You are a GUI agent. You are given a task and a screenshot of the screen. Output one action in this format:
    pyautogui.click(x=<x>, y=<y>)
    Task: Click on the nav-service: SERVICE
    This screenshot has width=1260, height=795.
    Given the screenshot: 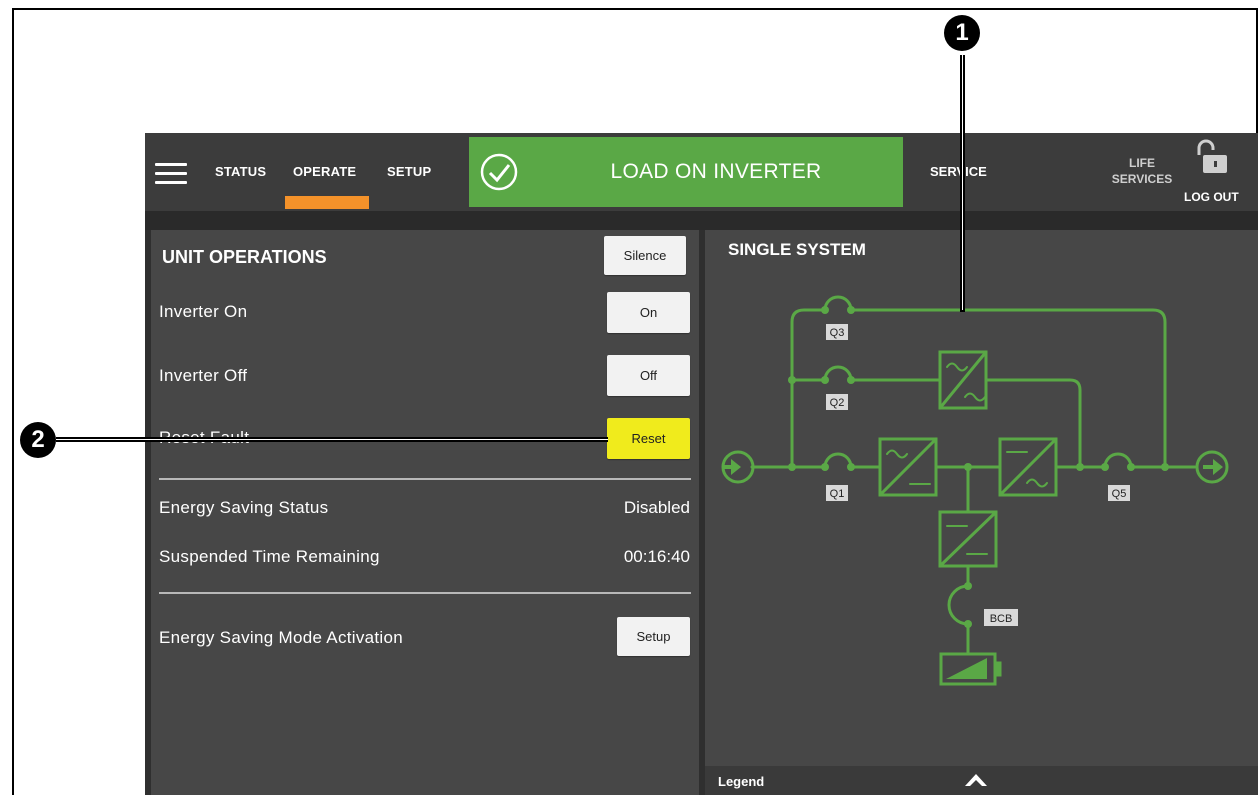 What is the action you would take?
    pyautogui.click(x=958, y=171)
    